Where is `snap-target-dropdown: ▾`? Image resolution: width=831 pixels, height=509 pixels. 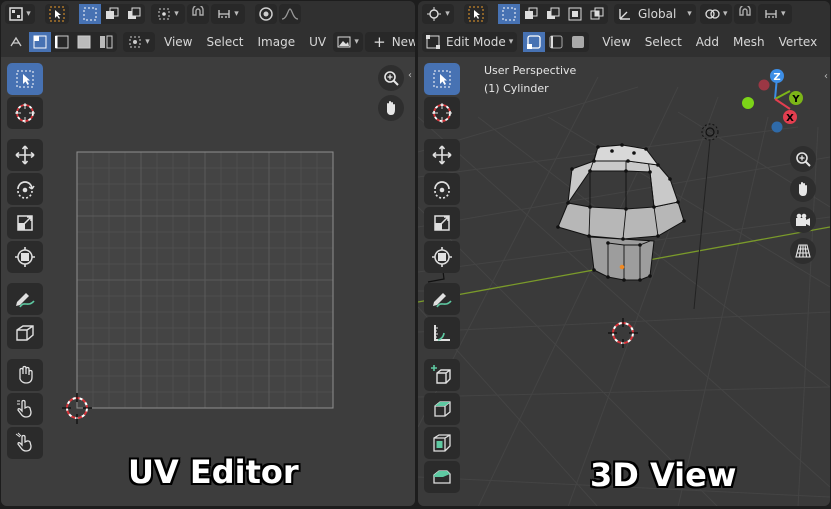 snap-target-dropdown: ▾ is located at coordinates (228, 14).